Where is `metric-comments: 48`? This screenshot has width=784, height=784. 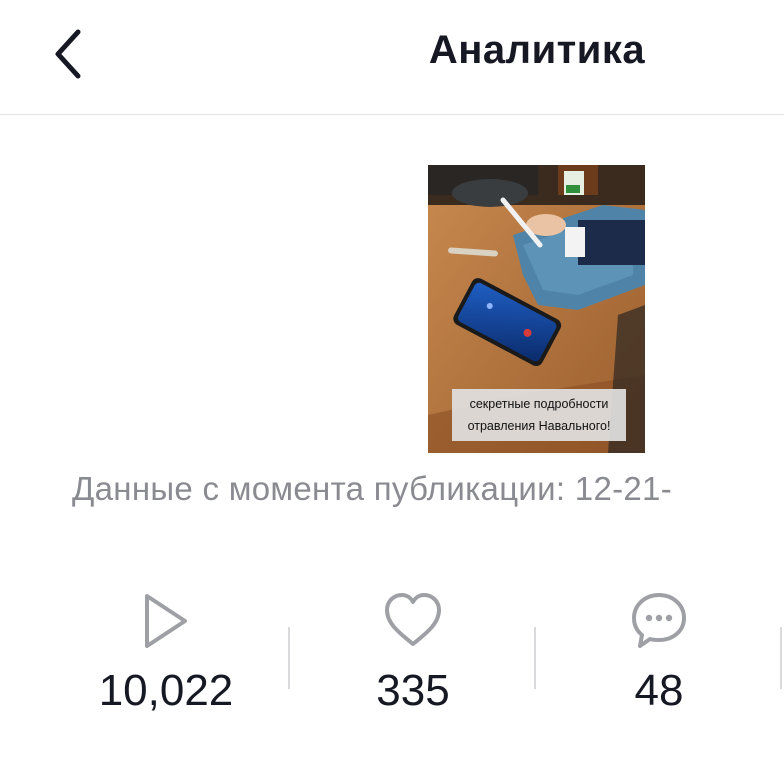 metric-comments: 48 is located at coordinates (659, 660).